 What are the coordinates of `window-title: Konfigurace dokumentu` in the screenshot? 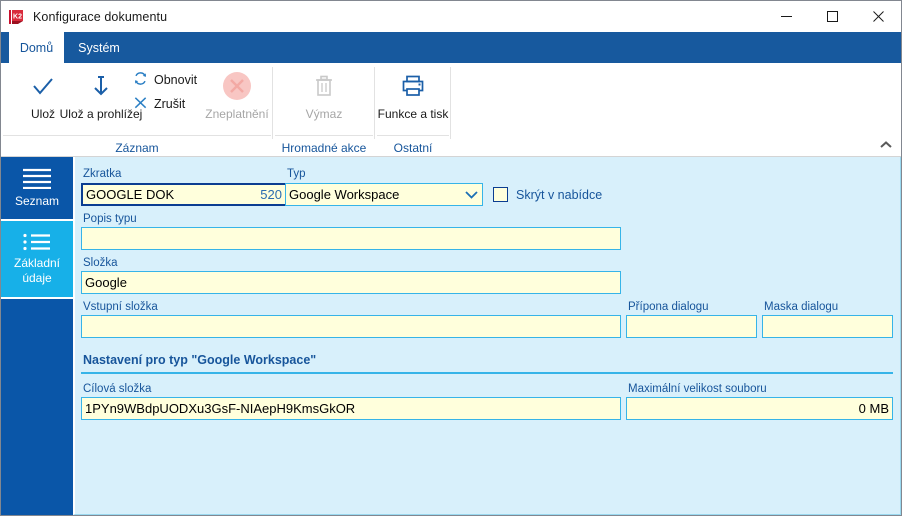 It's located at (100, 16).